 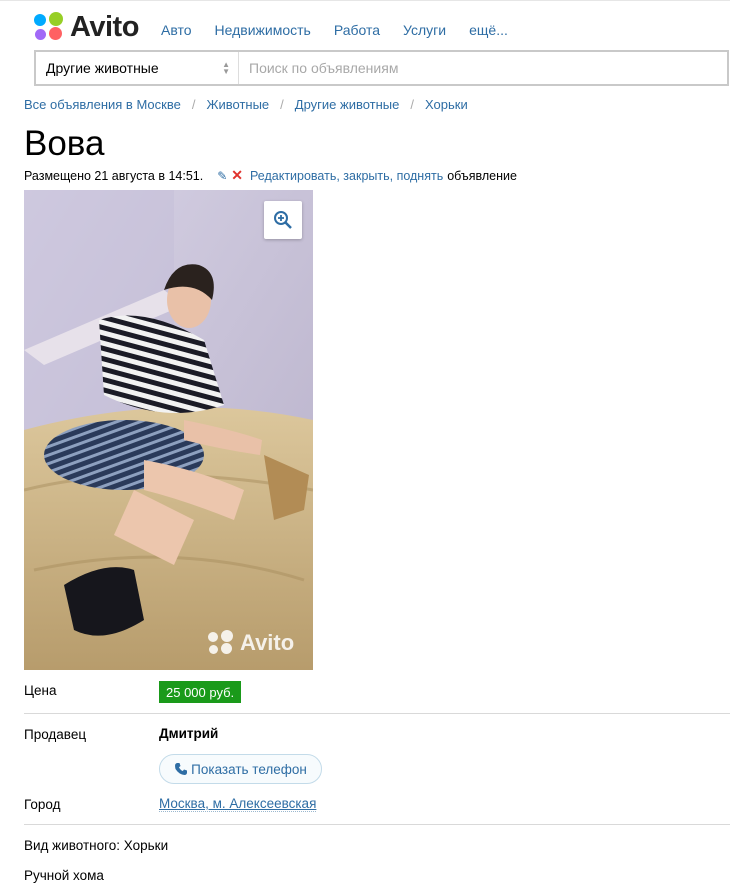 What do you see at coordinates (55, 734) in the screenshot?
I see `seller-label: Продавец` at bounding box center [55, 734].